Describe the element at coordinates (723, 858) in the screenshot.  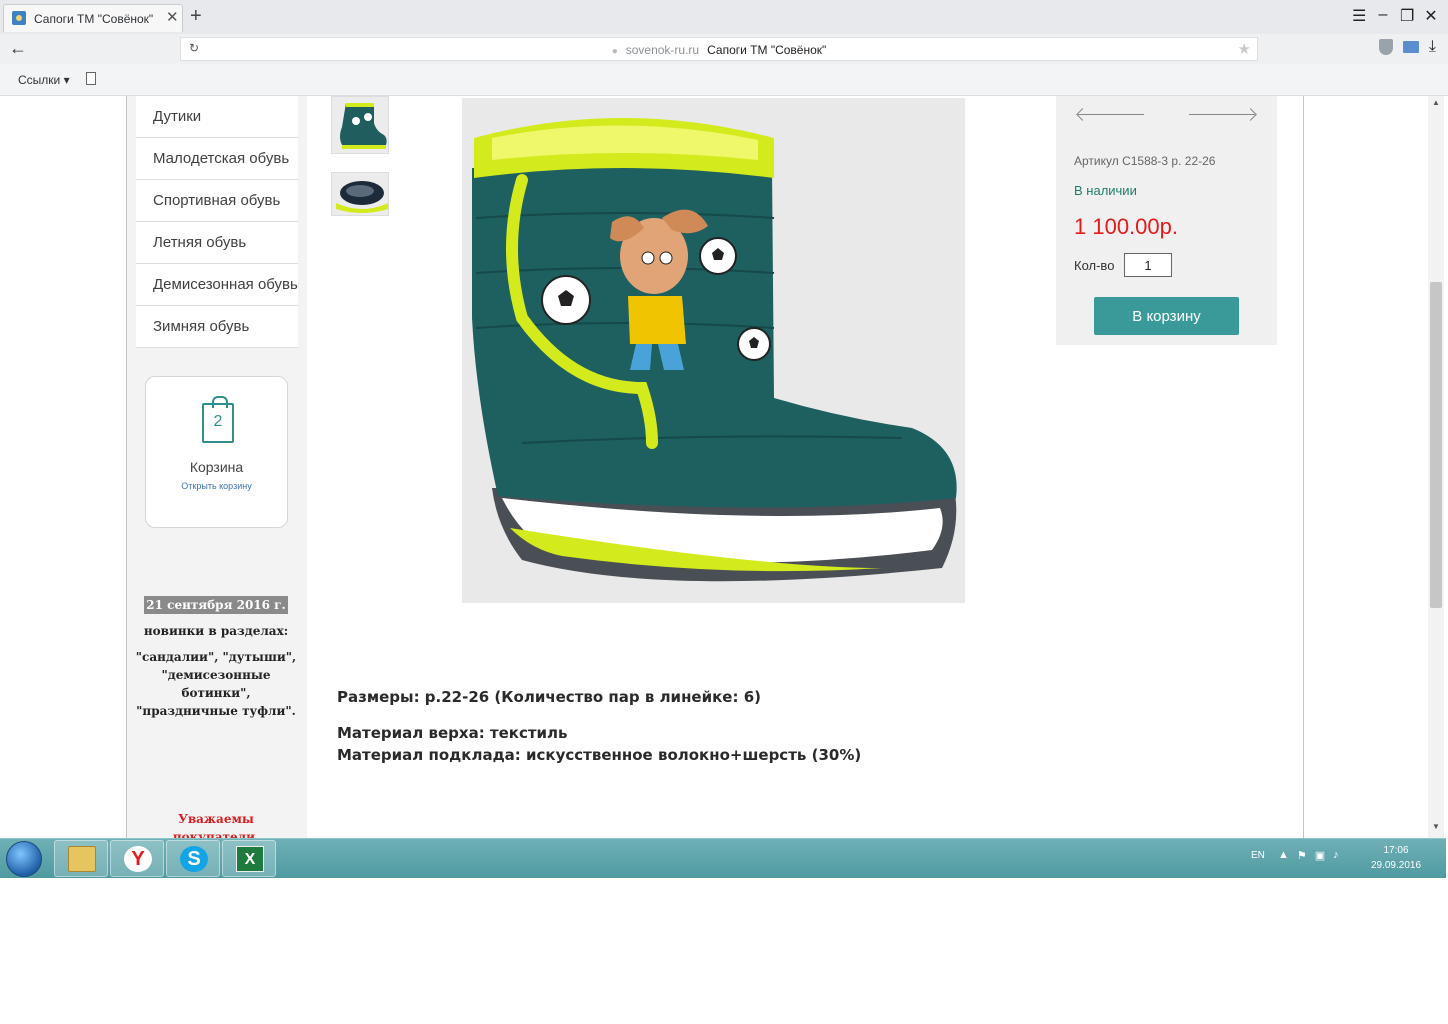
I see `windows-taskbar: Y S X EN ▲ ⚑ ▣ ♪ 17:06 29.09.2016` at that location.